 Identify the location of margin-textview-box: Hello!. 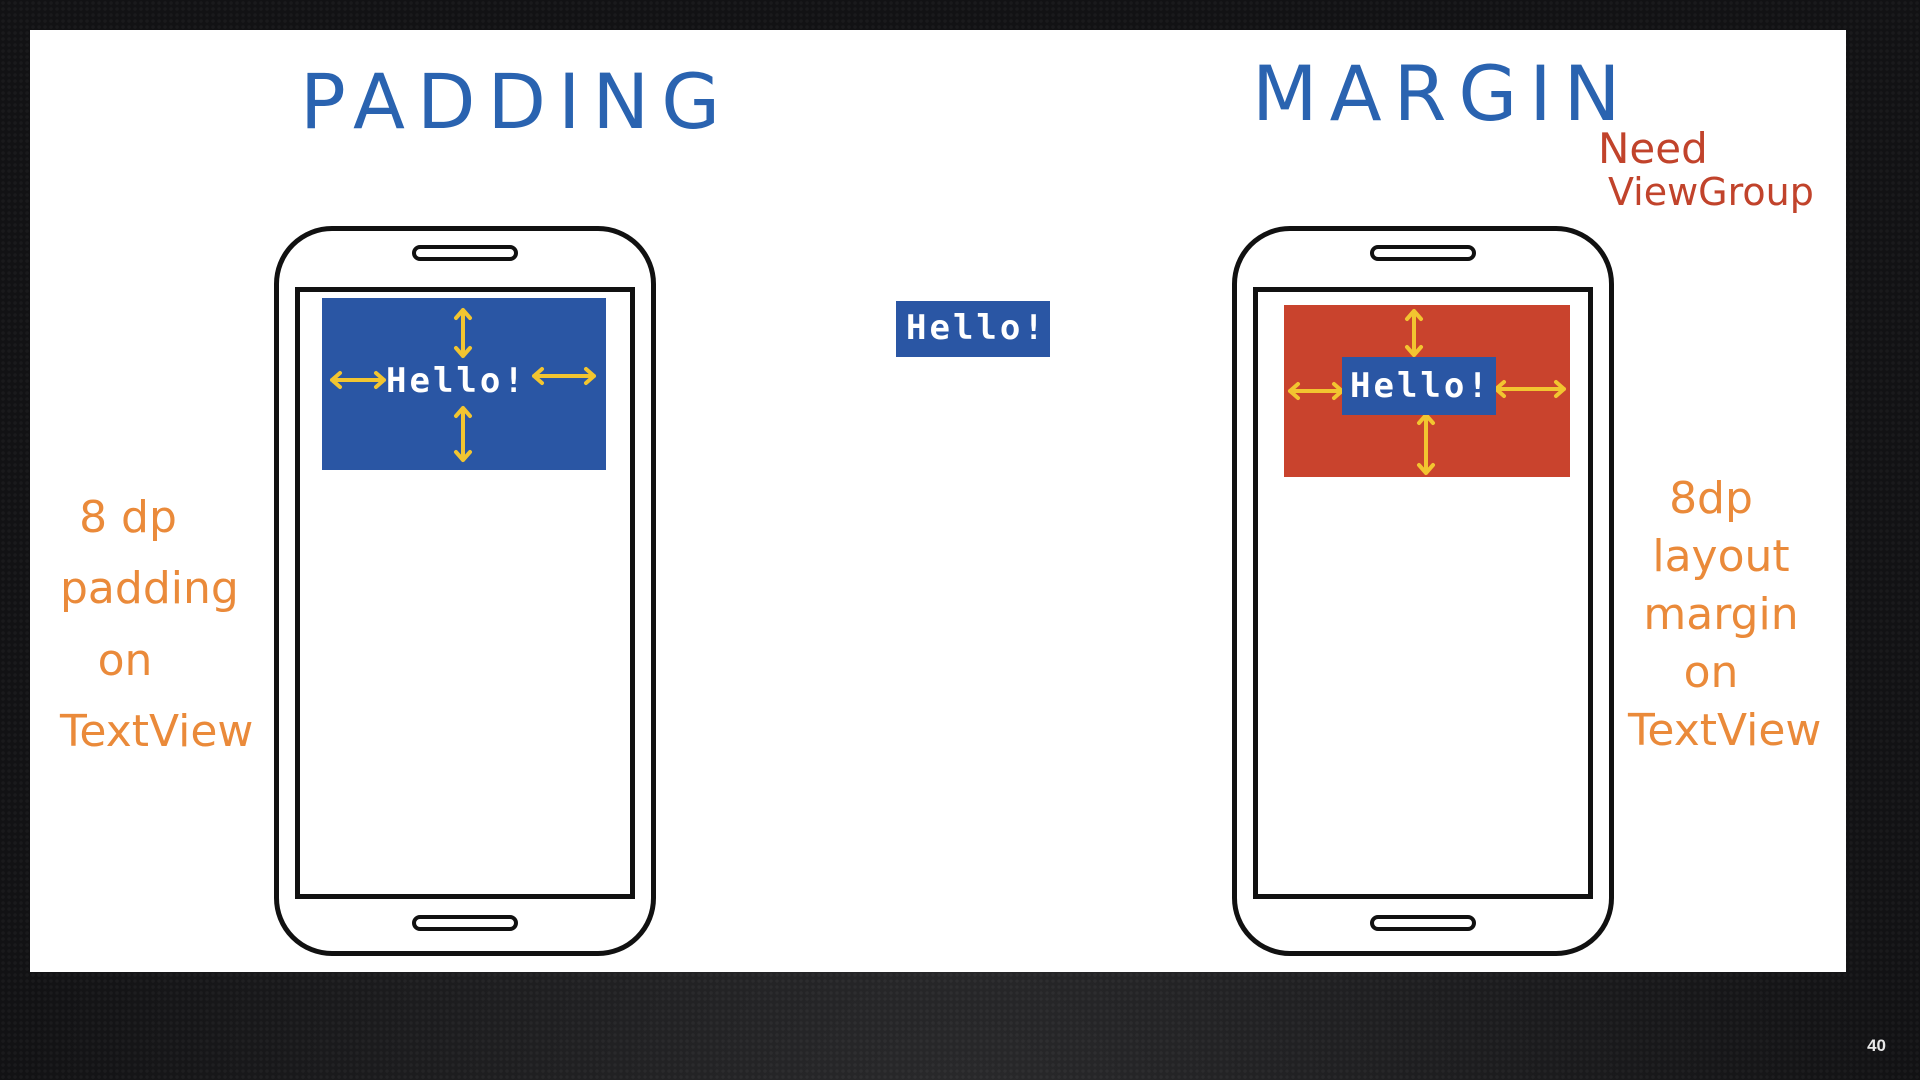
(1419, 386).